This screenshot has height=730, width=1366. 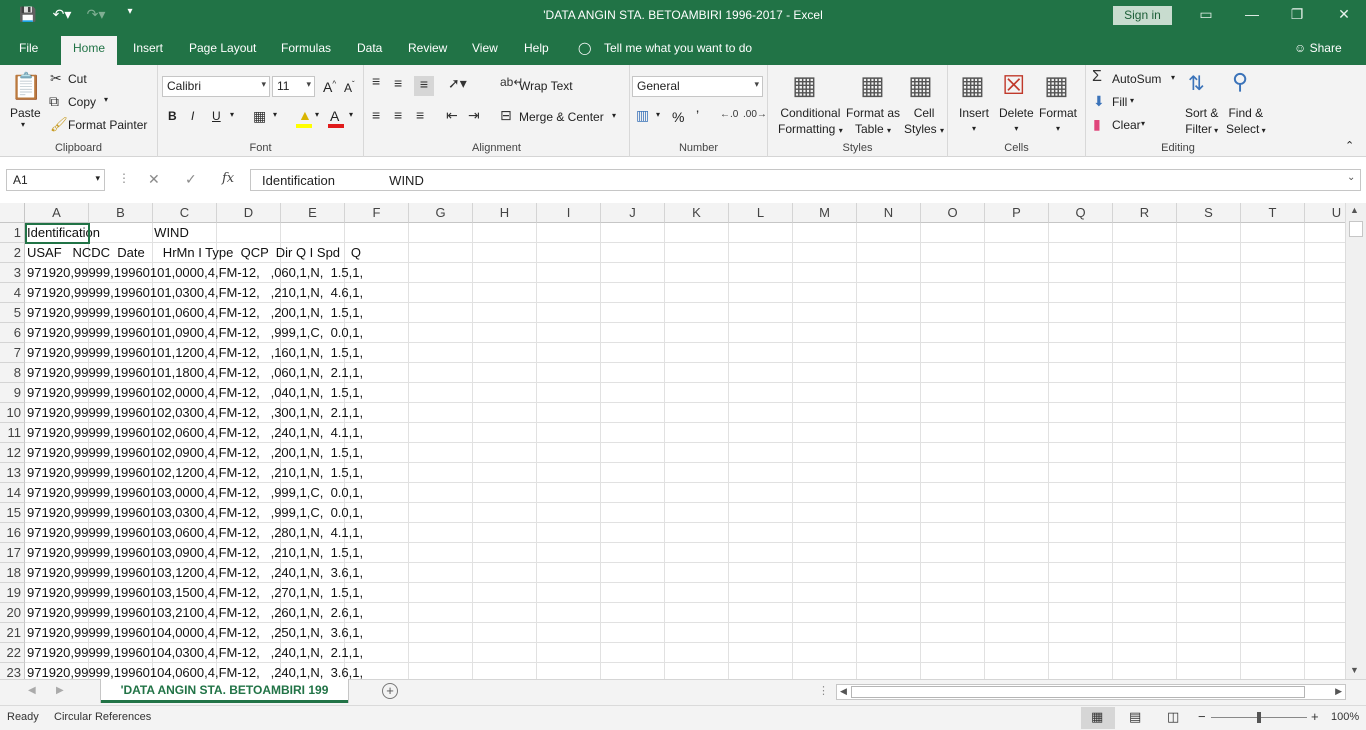 I want to click on row-header: 9, so click(x=12, y=393).